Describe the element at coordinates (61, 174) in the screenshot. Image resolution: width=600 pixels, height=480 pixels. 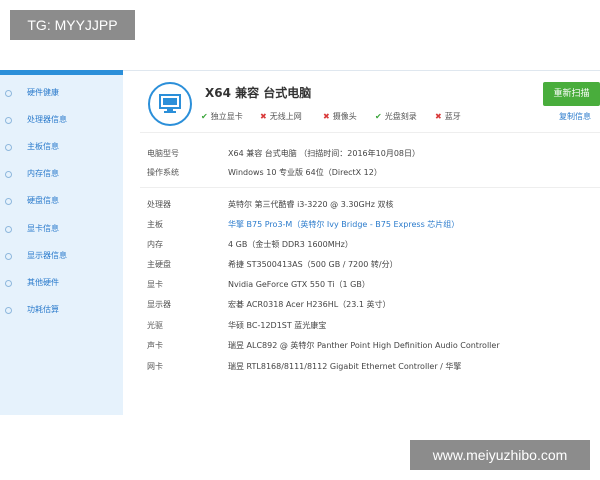
I see `sidebar-item-memory: 内存信息` at that location.